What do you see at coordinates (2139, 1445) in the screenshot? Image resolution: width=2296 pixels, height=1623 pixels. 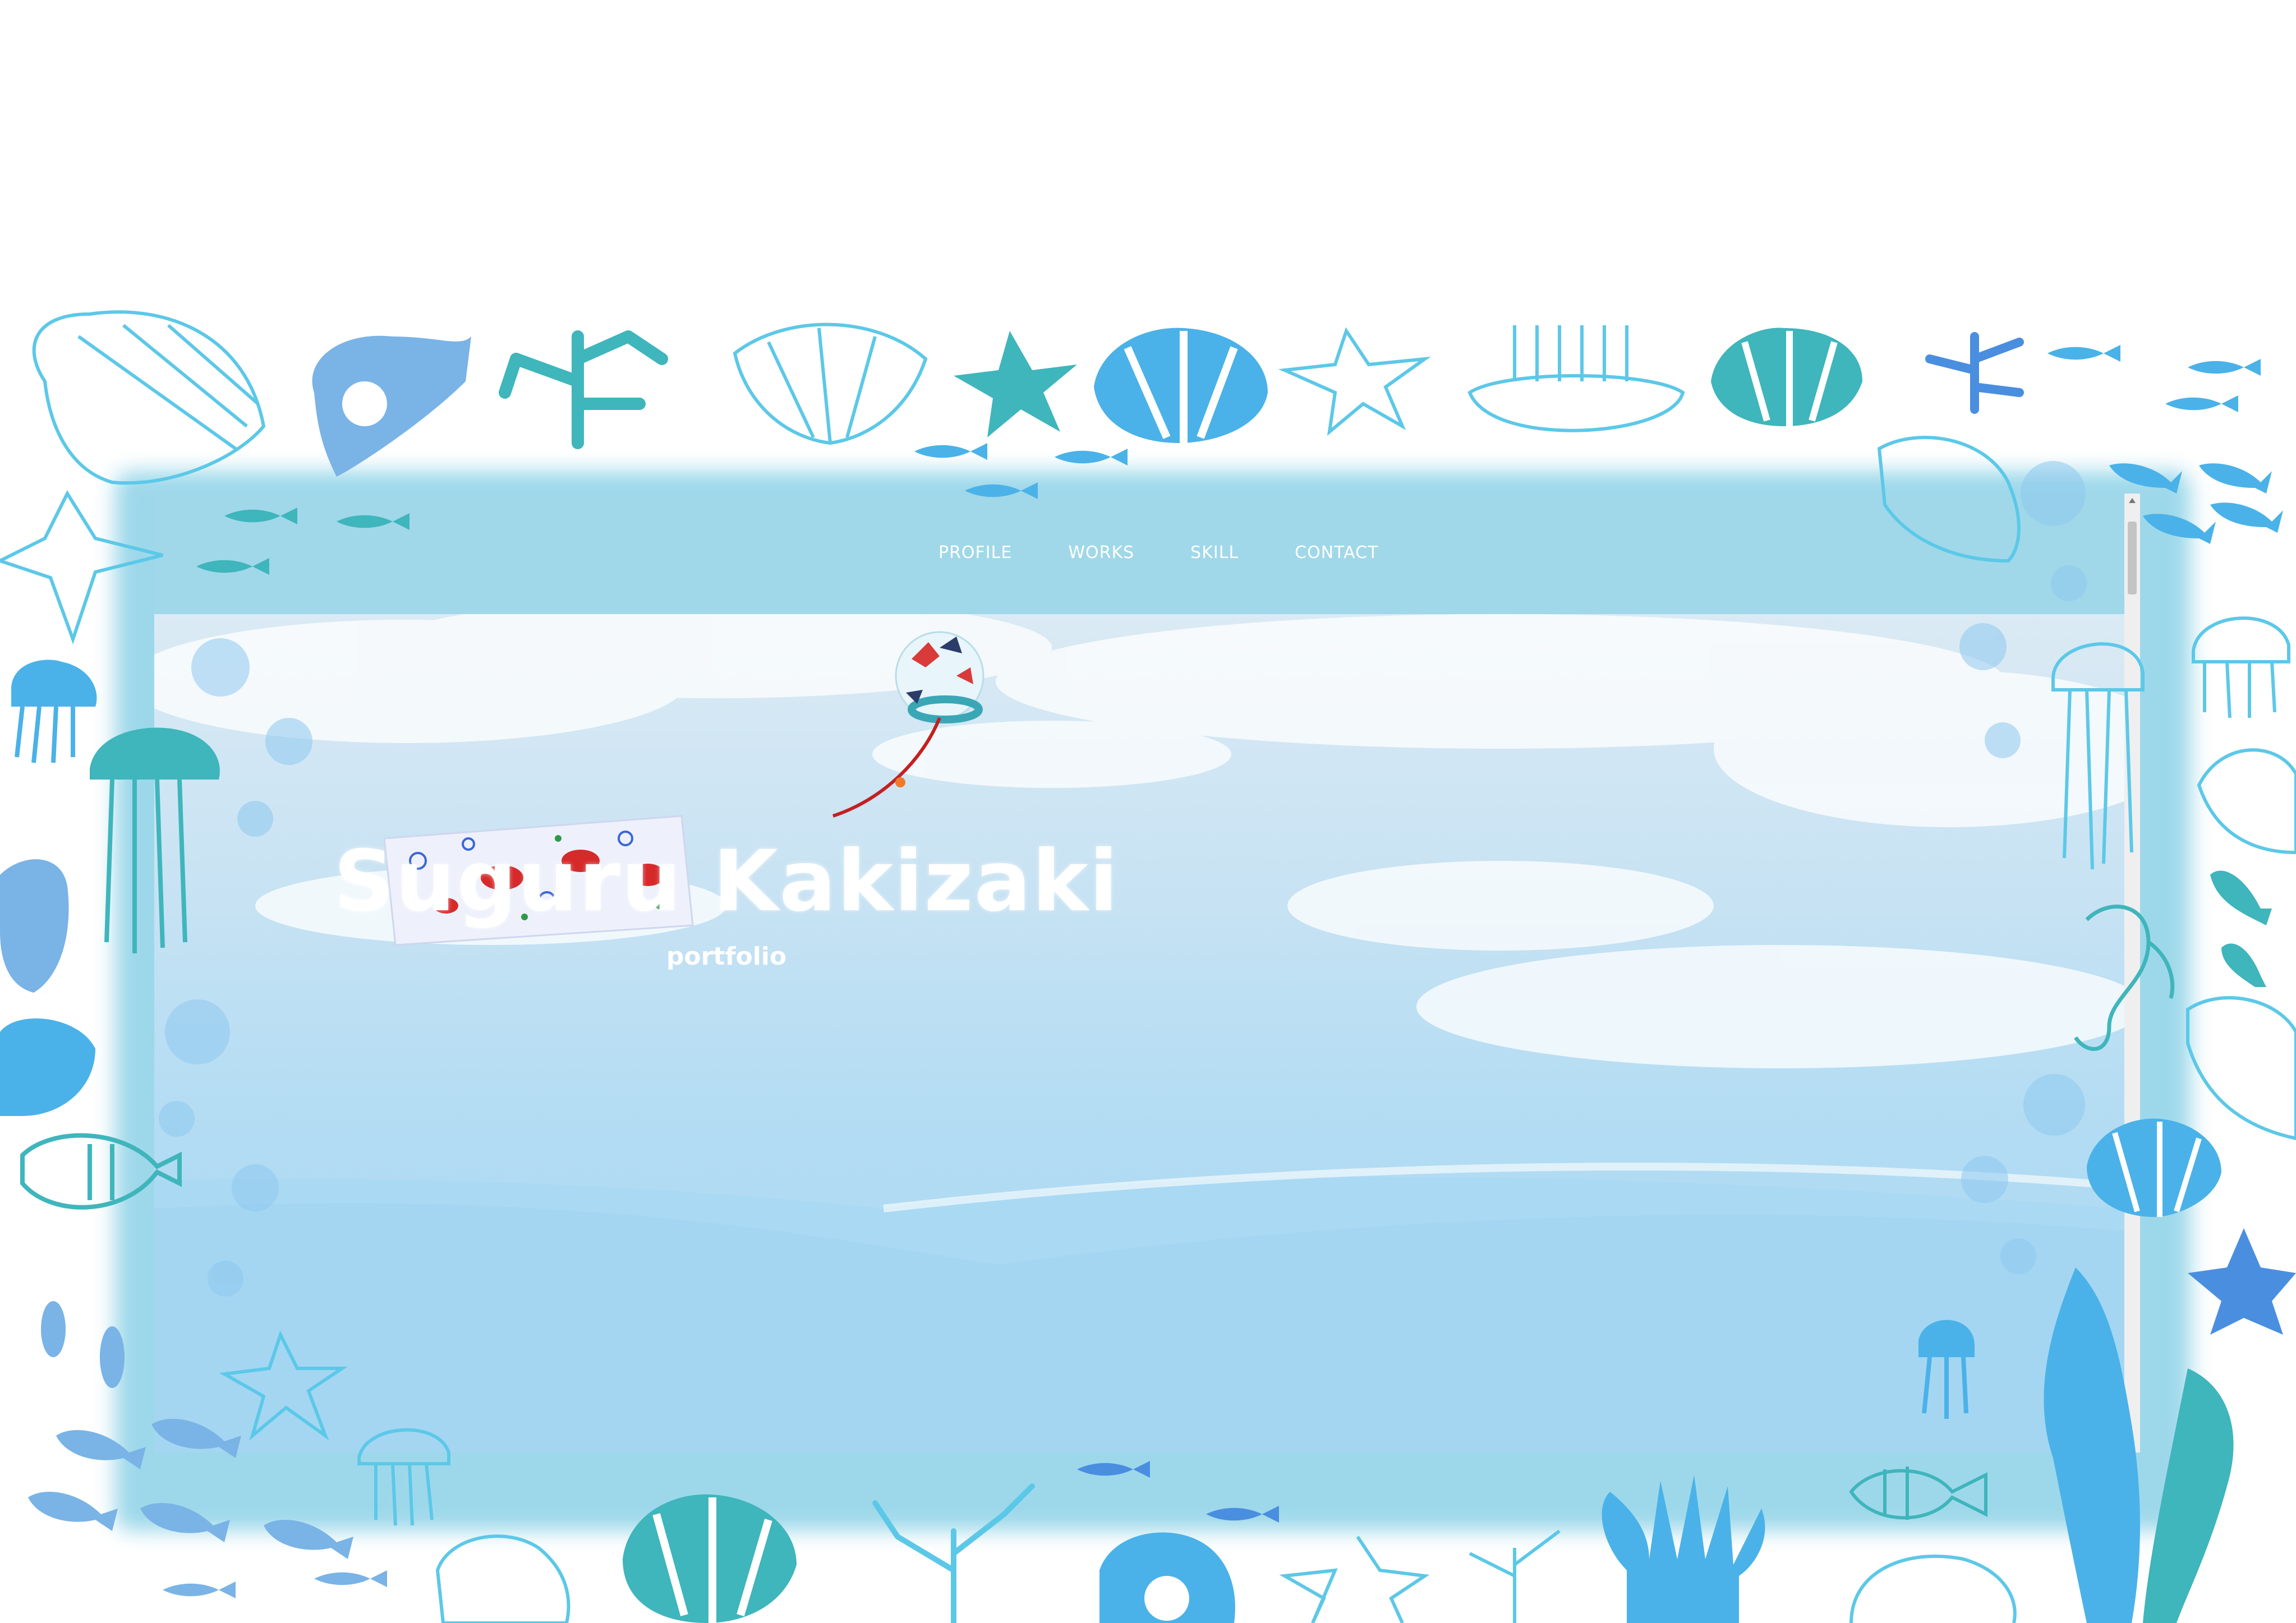 I see `seaweed-icon` at bounding box center [2139, 1445].